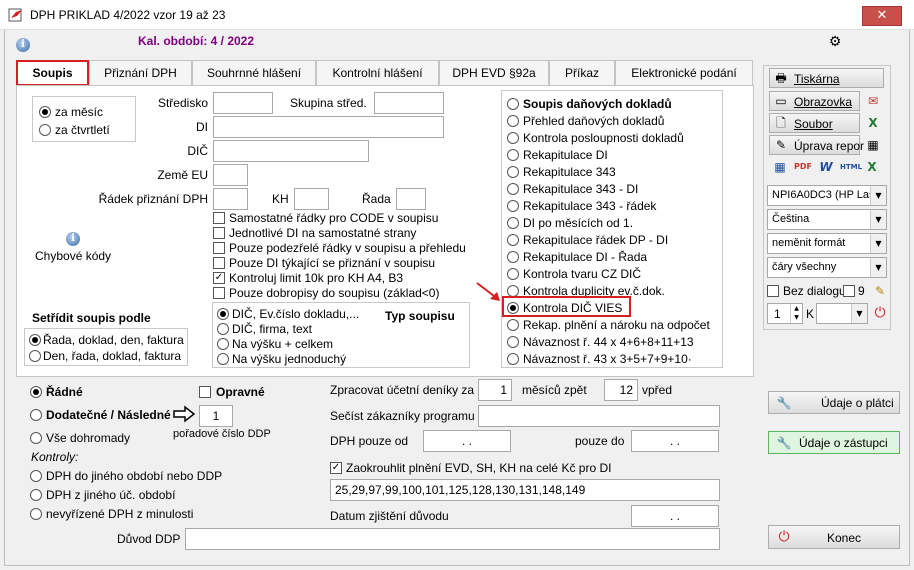  Describe the element at coordinates (826, 167) in the screenshot. I see `word-icon: W` at that location.